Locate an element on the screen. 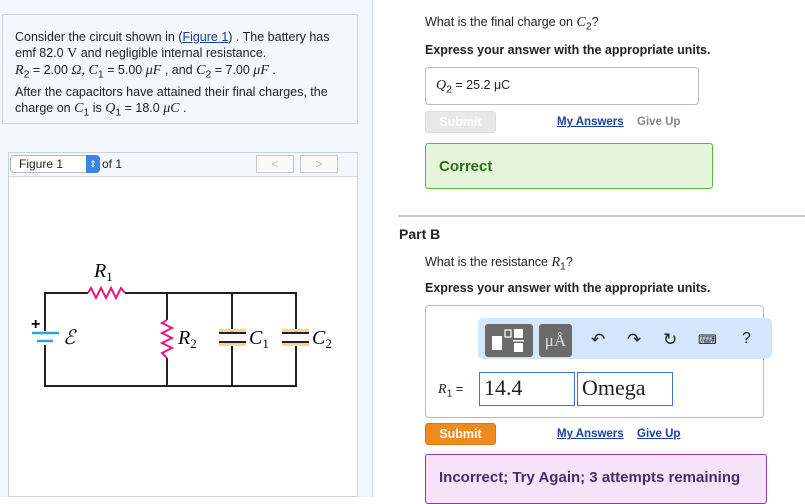 Image resolution: width=805 pixels, height=504 pixels. text: = 7.00 is located at coordinates (232, 70).